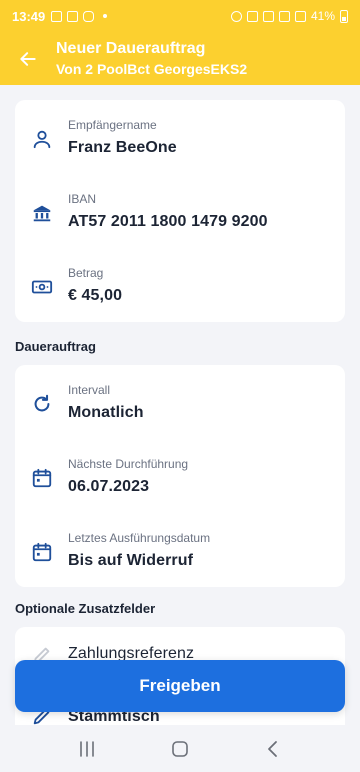 Image resolution: width=360 pixels, height=772 pixels. I want to click on recipient-name-value: Franz BeeOne, so click(122, 147).